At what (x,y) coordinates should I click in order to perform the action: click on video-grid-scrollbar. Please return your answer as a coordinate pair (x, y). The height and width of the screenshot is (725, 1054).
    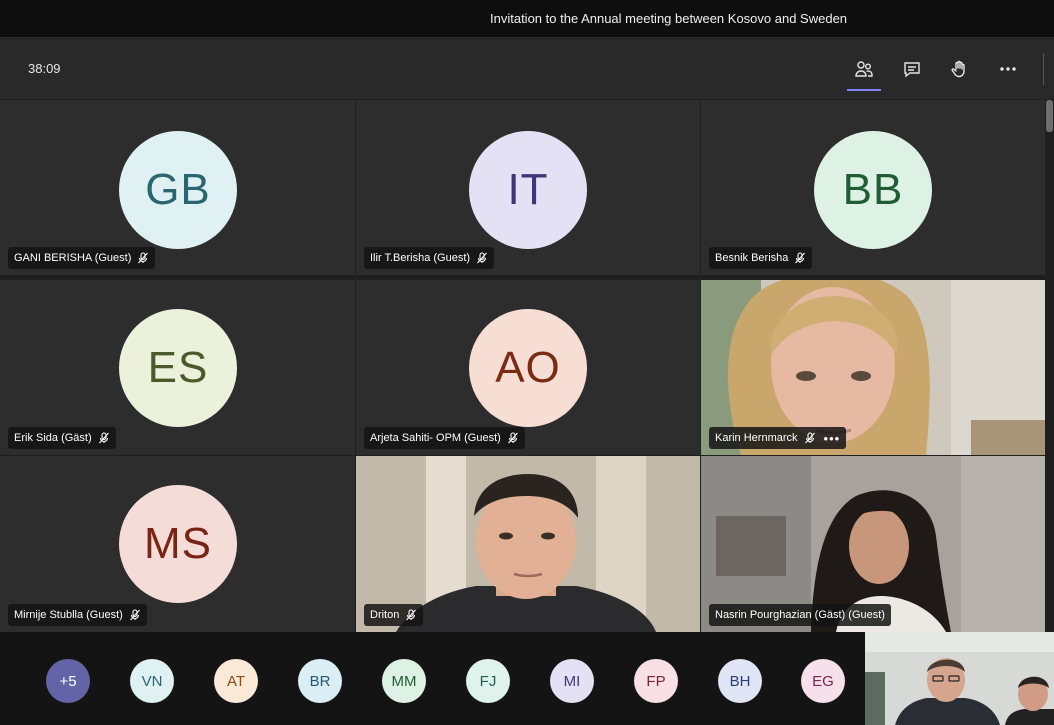
    Looking at the image, I should click on (1049, 366).